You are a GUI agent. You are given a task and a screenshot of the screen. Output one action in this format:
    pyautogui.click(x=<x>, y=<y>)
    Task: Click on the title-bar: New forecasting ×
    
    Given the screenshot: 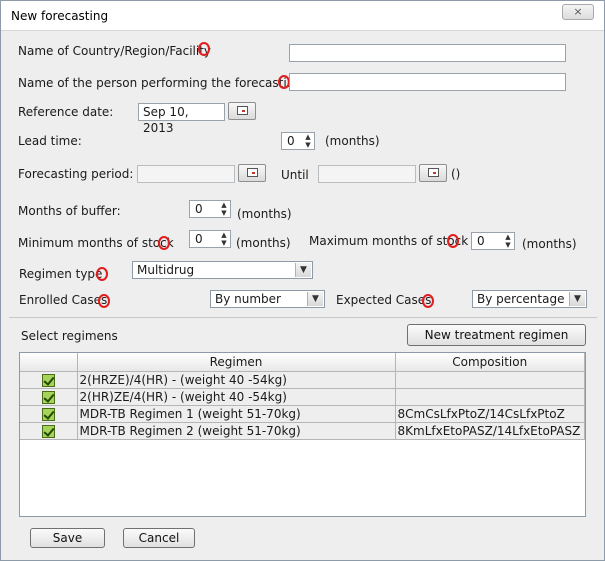 What is the action you would take?
    pyautogui.click(x=302, y=16)
    